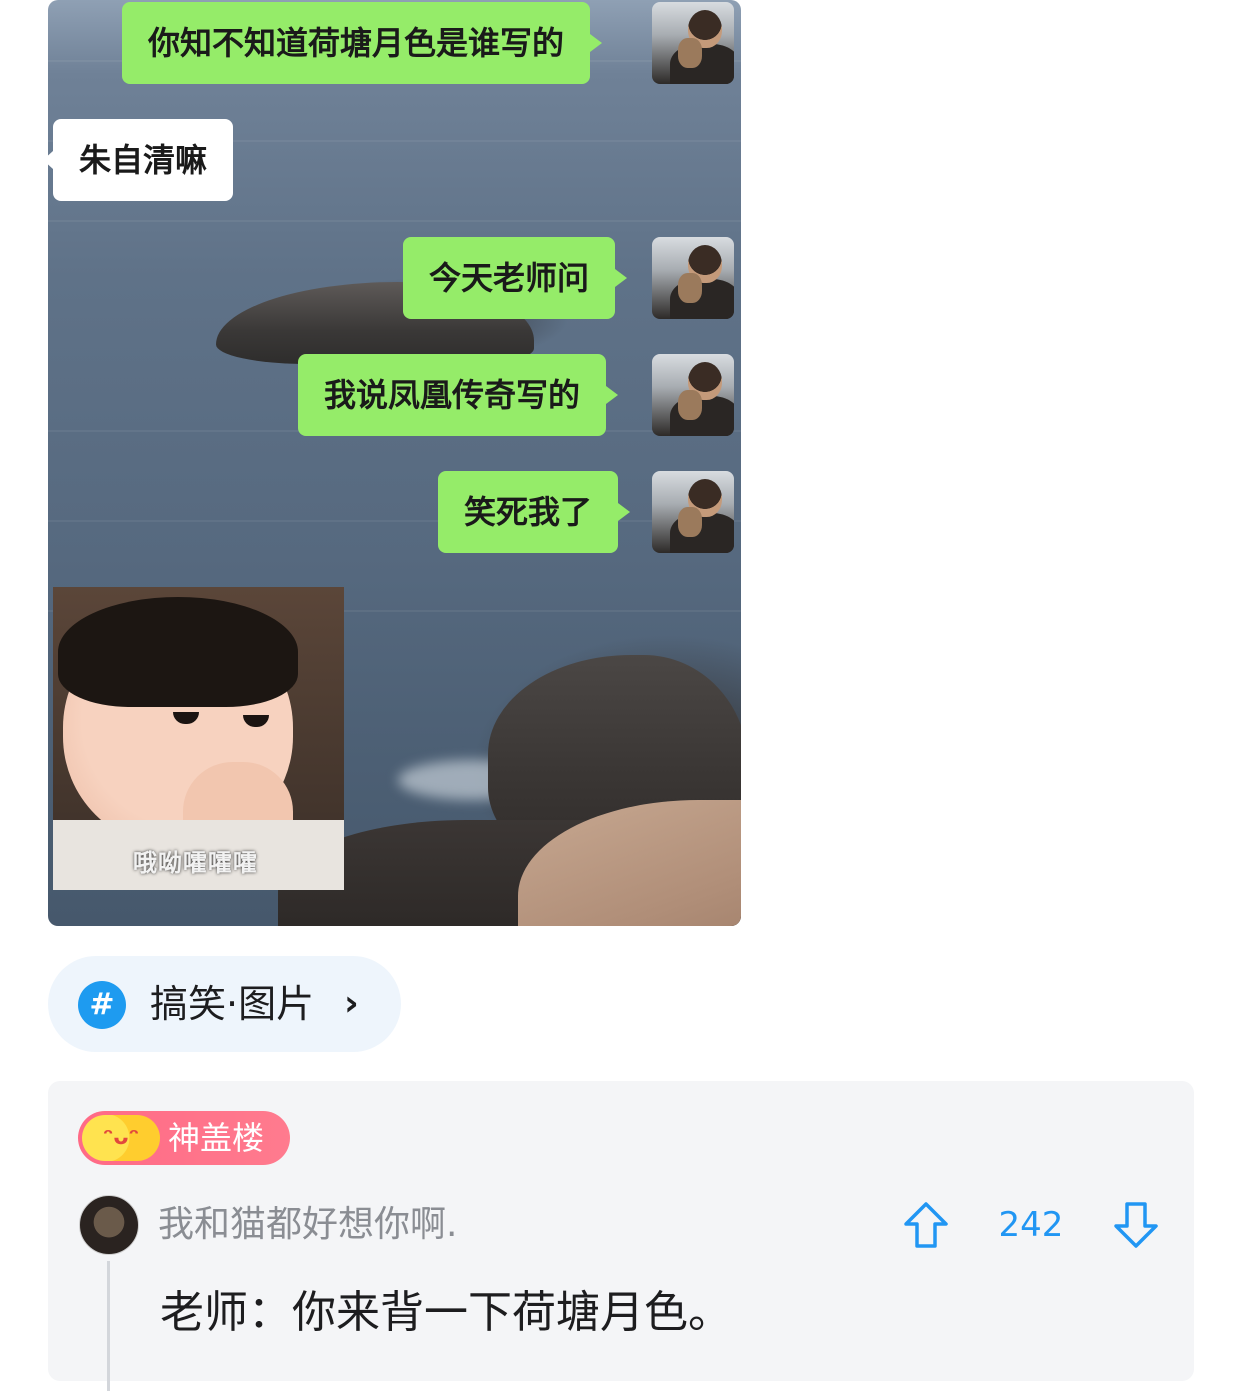  What do you see at coordinates (216, 1138) in the screenshot?
I see `badge-label: 神盖楼` at bounding box center [216, 1138].